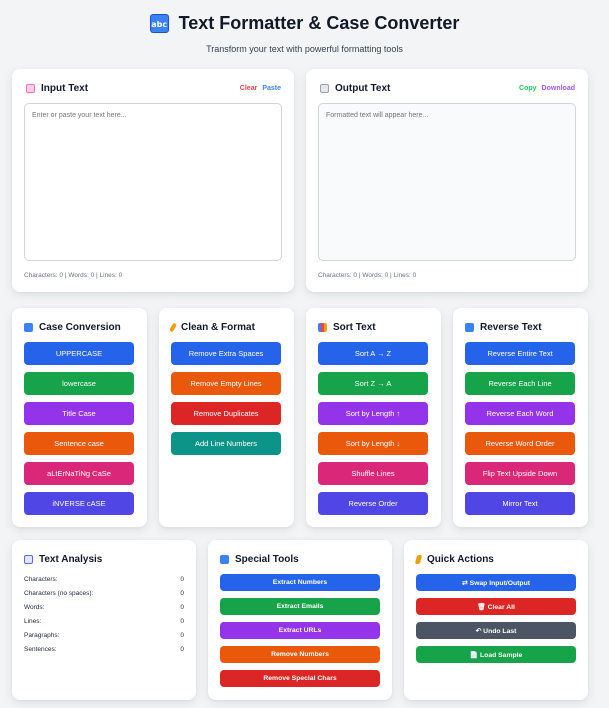 The height and width of the screenshot is (708, 609). Describe the element at coordinates (373, 443) in the screenshot. I see `sort-by-length-button: Sort by Length ↓` at that location.